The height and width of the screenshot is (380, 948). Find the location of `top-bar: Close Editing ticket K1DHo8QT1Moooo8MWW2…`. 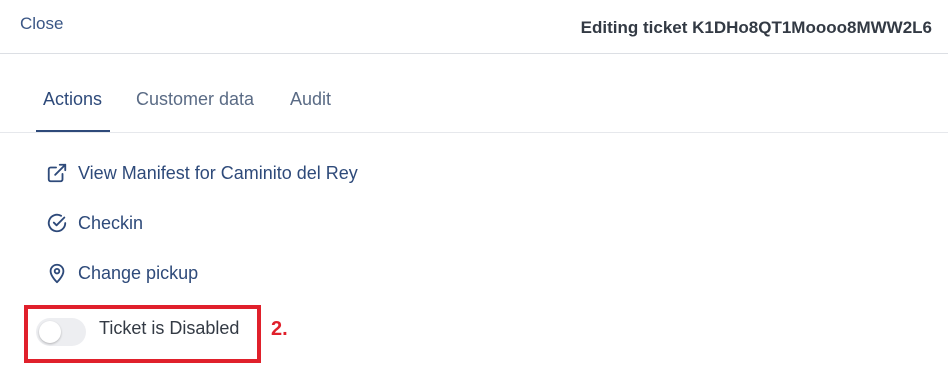

top-bar: Close Editing ticket K1DHo8QT1Moooo8MWW2… is located at coordinates (474, 27).